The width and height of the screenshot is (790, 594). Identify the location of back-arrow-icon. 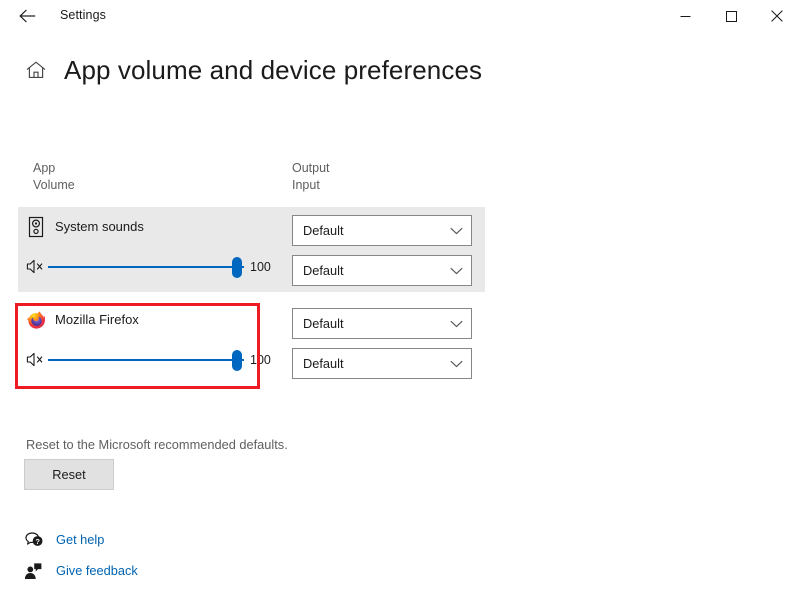
(27, 16).